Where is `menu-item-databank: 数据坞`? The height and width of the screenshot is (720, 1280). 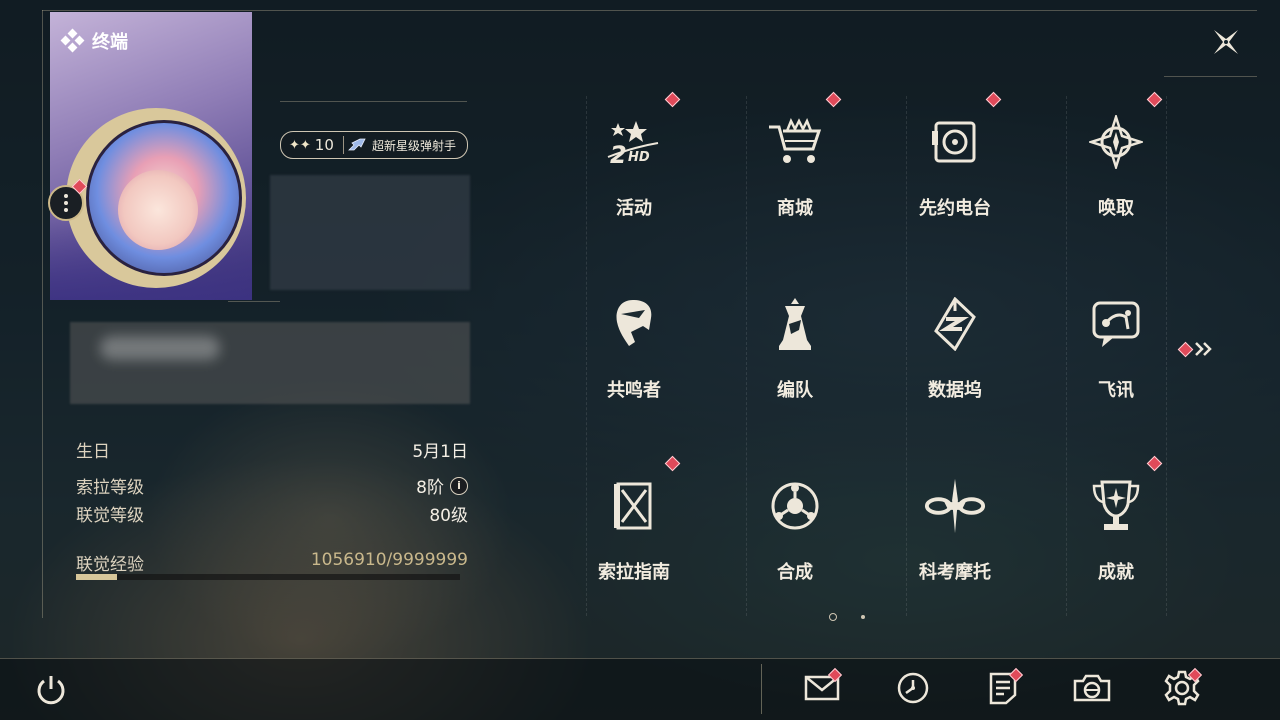 menu-item-databank: 数据坞 is located at coordinates (955, 349).